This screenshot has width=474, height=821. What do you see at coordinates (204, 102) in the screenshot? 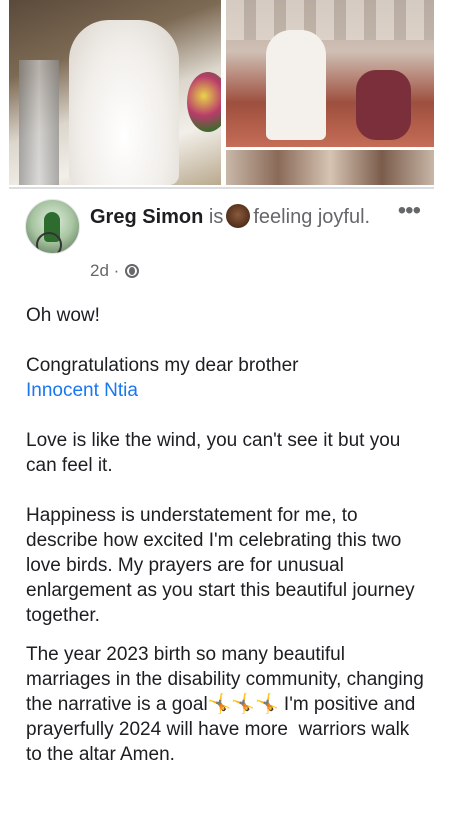
I see `bouquet` at bounding box center [204, 102].